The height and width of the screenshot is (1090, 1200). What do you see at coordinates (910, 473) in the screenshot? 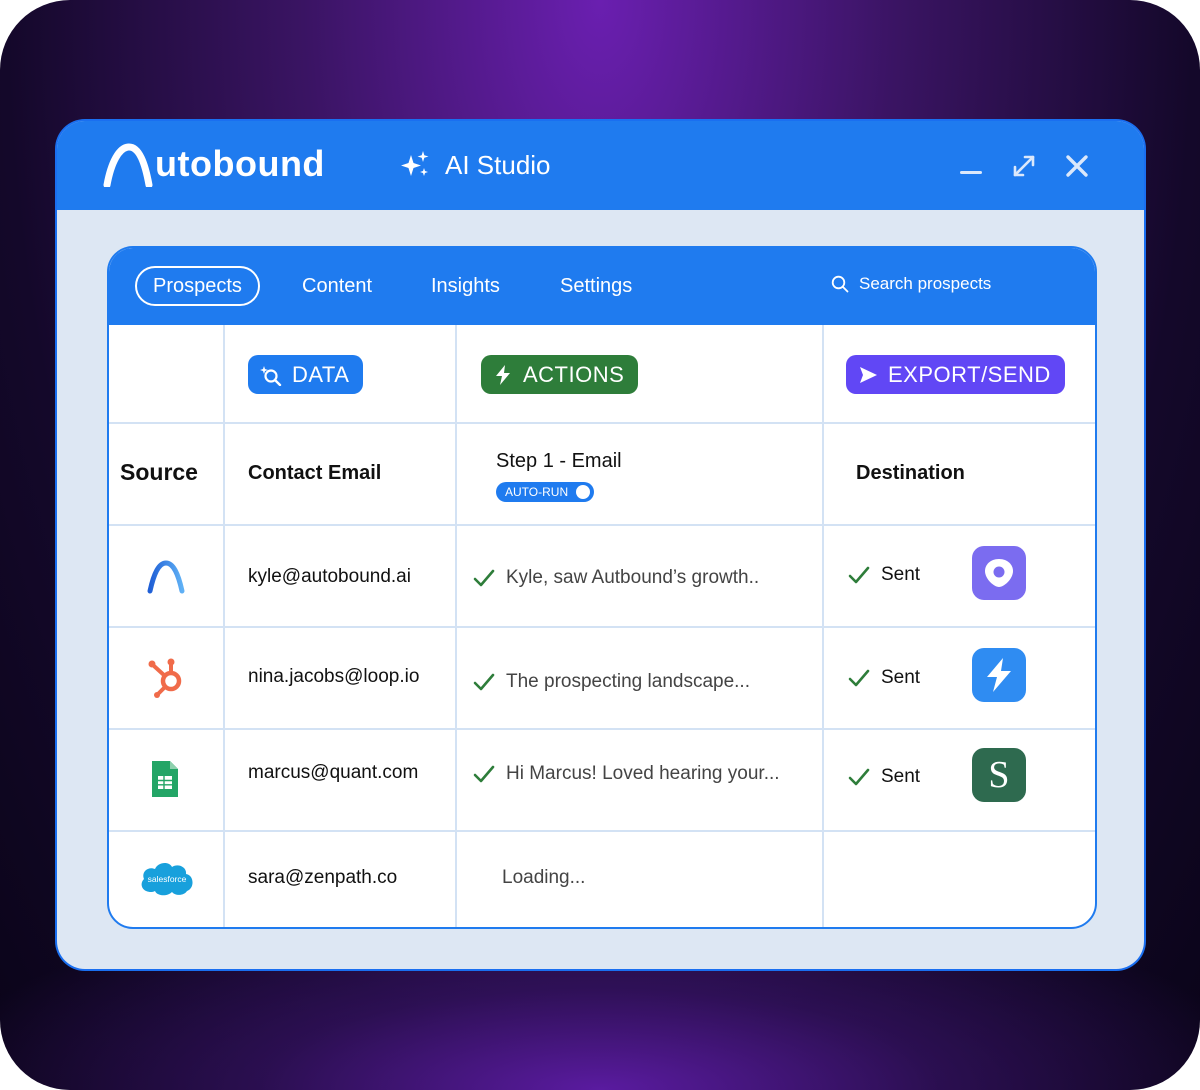
I see `destination-header: Destination` at bounding box center [910, 473].